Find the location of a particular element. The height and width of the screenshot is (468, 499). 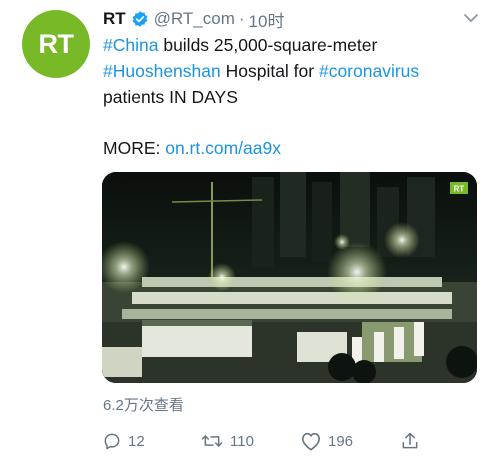

view-count: 6.2万次查看 is located at coordinates (143, 405).